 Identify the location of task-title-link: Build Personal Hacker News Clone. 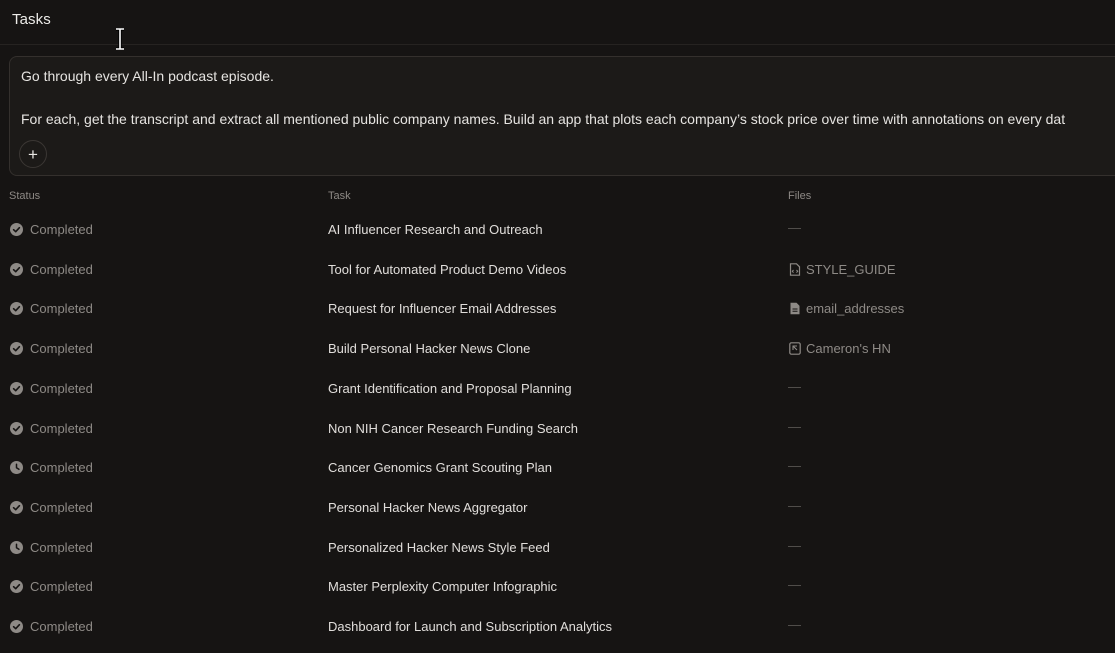
(429, 348).